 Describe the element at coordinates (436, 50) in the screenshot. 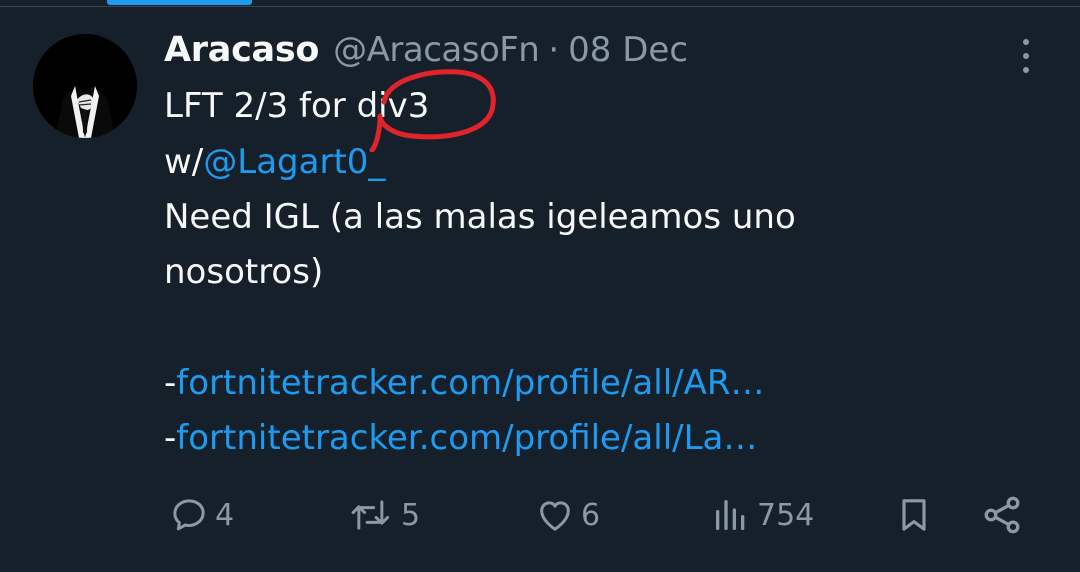

I see `author-handle: @AracasoFn` at that location.